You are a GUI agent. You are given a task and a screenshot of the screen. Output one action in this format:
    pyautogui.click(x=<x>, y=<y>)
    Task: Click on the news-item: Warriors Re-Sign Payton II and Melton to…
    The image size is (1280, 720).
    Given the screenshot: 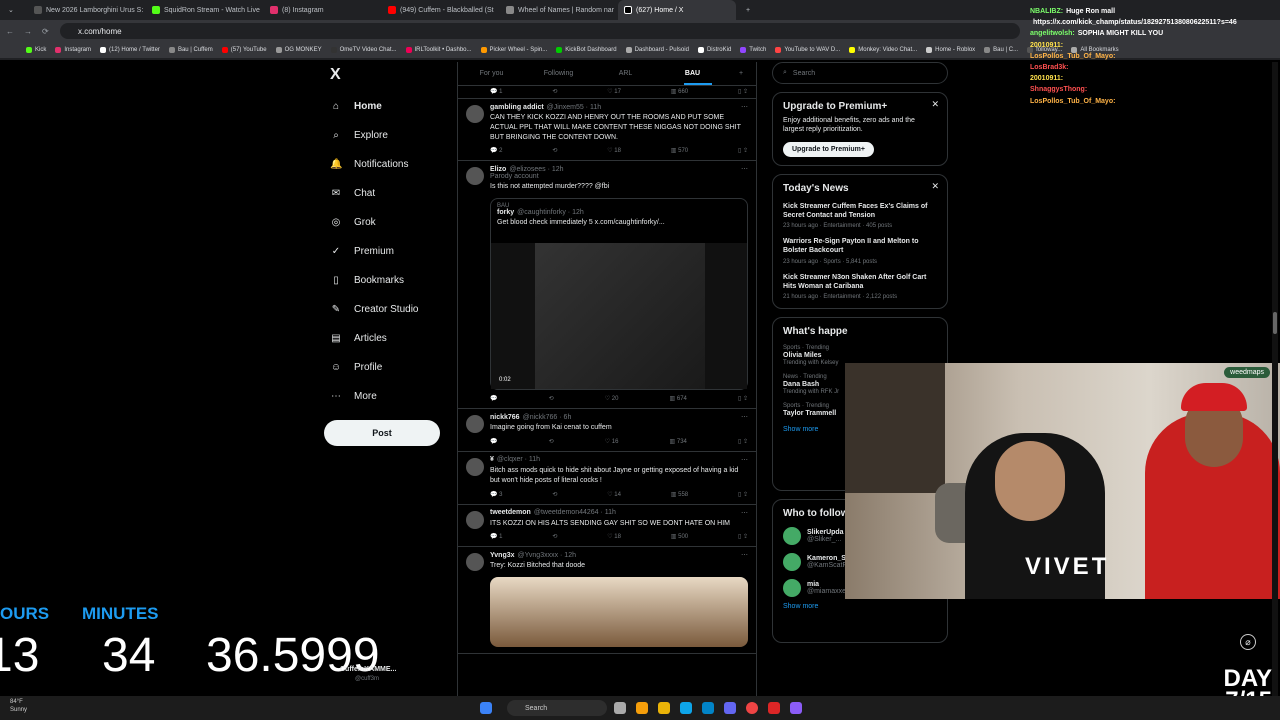 What is the action you would take?
    pyautogui.click(x=860, y=250)
    